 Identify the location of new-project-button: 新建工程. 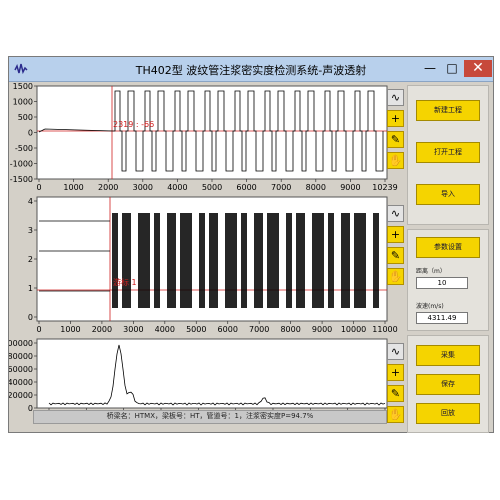
(448, 110).